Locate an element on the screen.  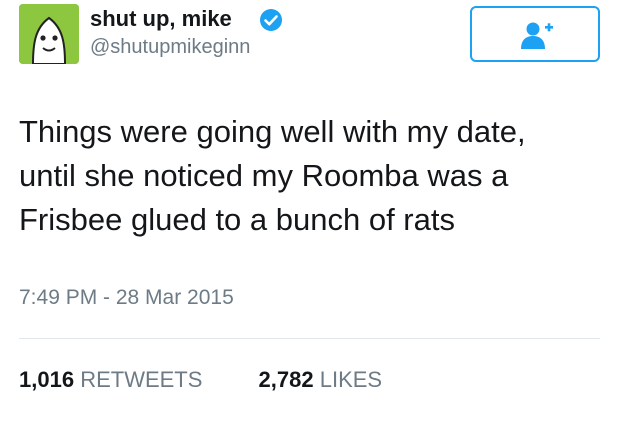
cartoon-face-icon is located at coordinates (49, 34).